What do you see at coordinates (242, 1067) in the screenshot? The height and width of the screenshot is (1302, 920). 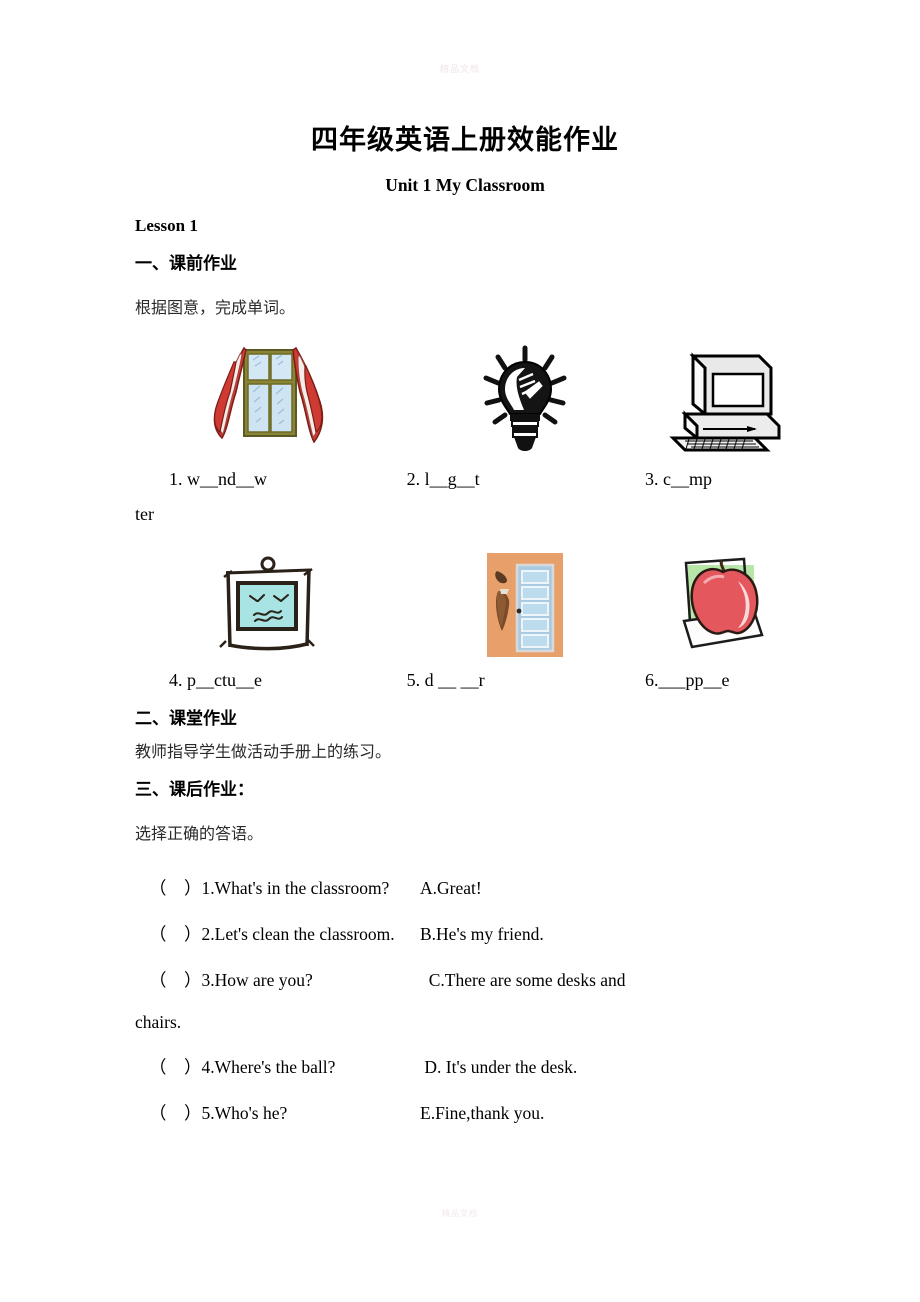 I see `match-question: （ ）4.Where's the ball?` at bounding box center [242, 1067].